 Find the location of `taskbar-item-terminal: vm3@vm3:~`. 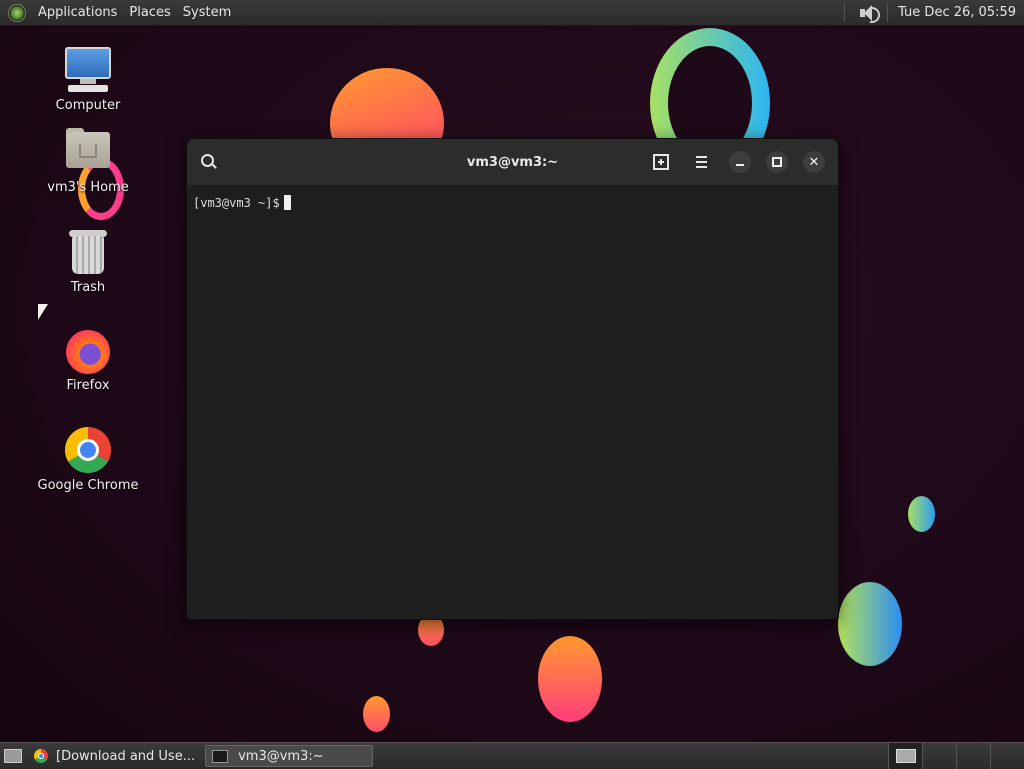

taskbar-item-terminal: vm3@vm3:~ is located at coordinates (289, 756).